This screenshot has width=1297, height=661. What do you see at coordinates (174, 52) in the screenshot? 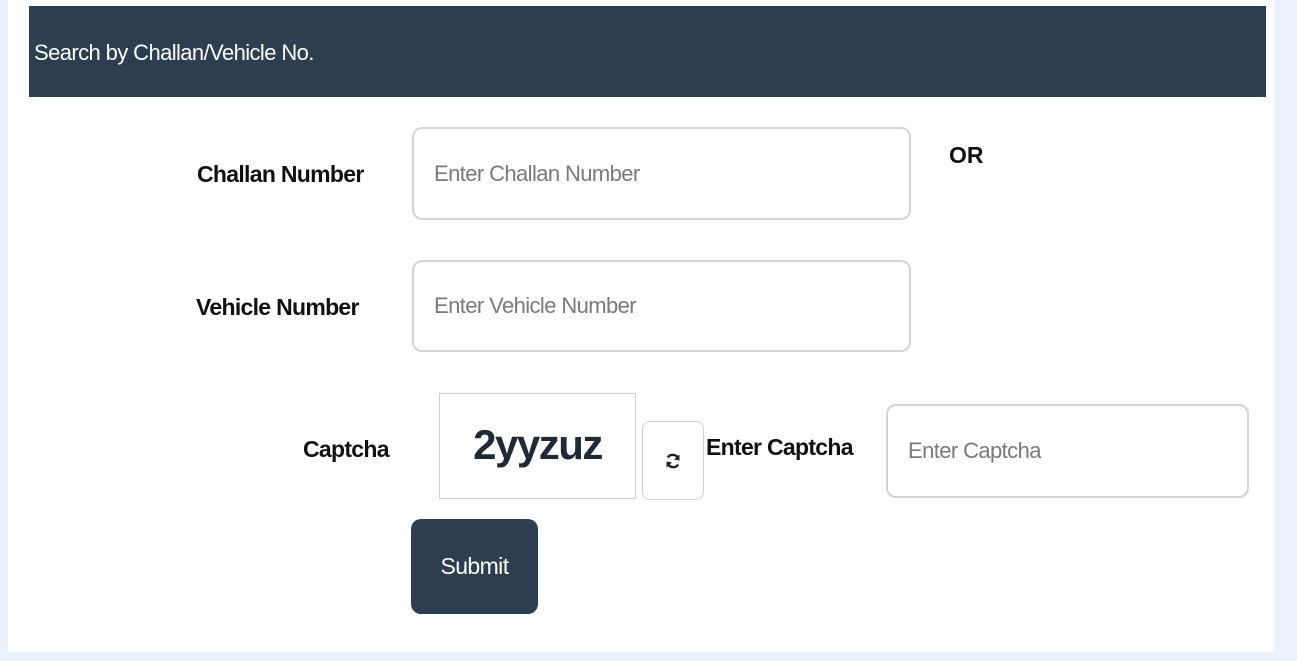
I see `panel-title: Search by Challan/Vehicle No.` at bounding box center [174, 52].